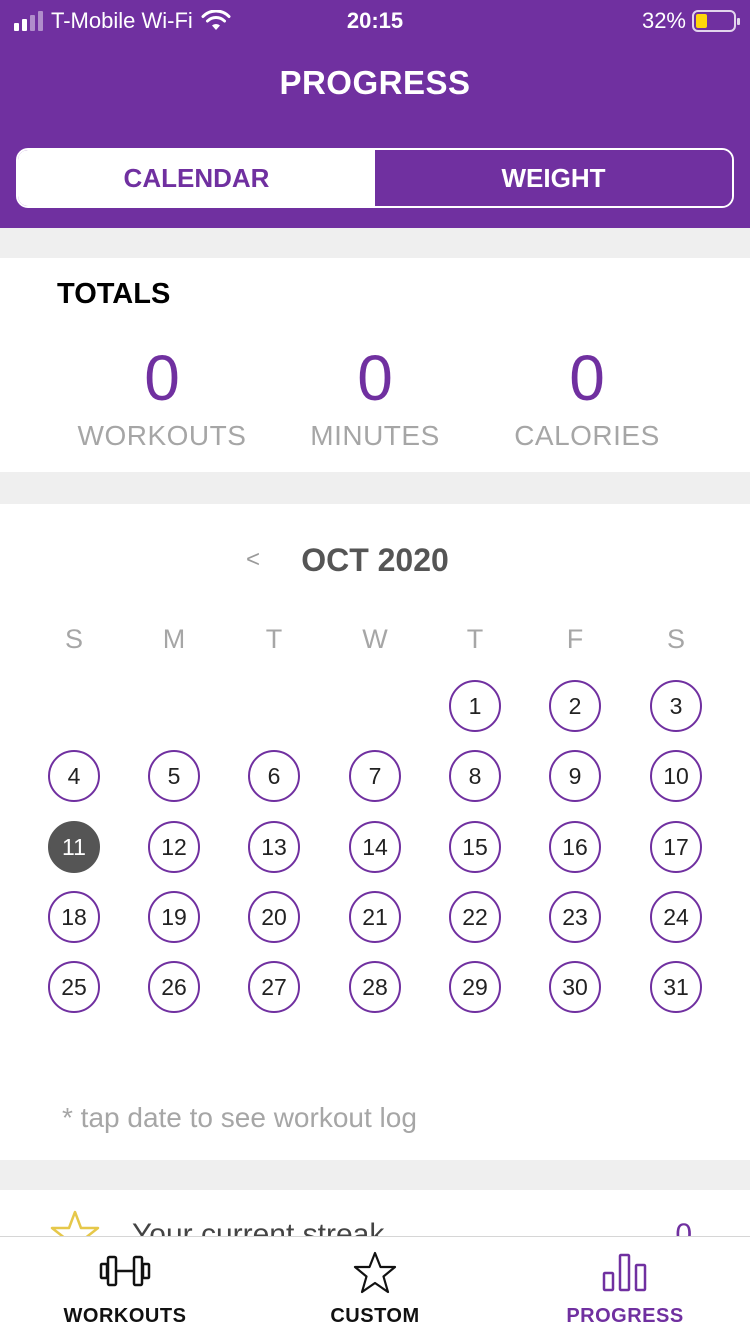  What do you see at coordinates (74, 776) in the screenshot?
I see `calendar-day: 4` at bounding box center [74, 776].